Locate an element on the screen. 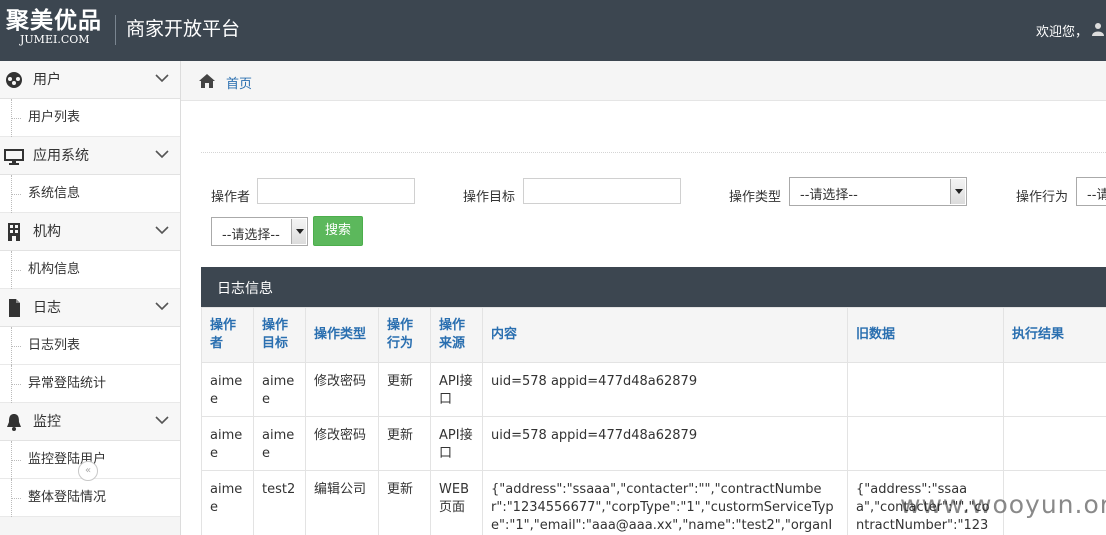  type-select: --请选择-- is located at coordinates (878, 191).